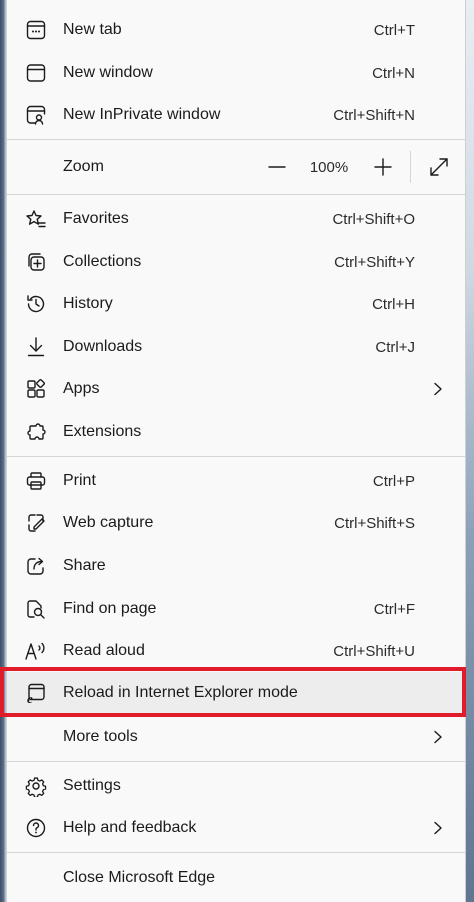 The image size is (474, 902). Describe the element at coordinates (394, 609) in the screenshot. I see `shortcut-text: Ctrl+F` at that location.